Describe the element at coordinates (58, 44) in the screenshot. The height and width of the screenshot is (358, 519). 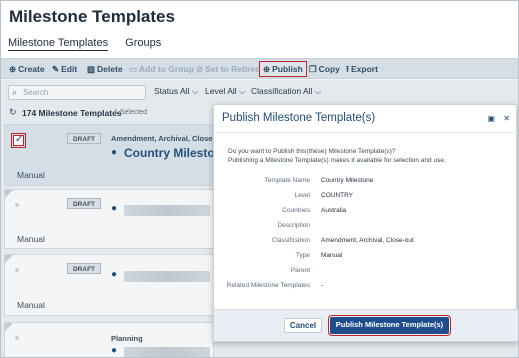
I see `tab-milestone-templates: Milestone Templates` at that location.